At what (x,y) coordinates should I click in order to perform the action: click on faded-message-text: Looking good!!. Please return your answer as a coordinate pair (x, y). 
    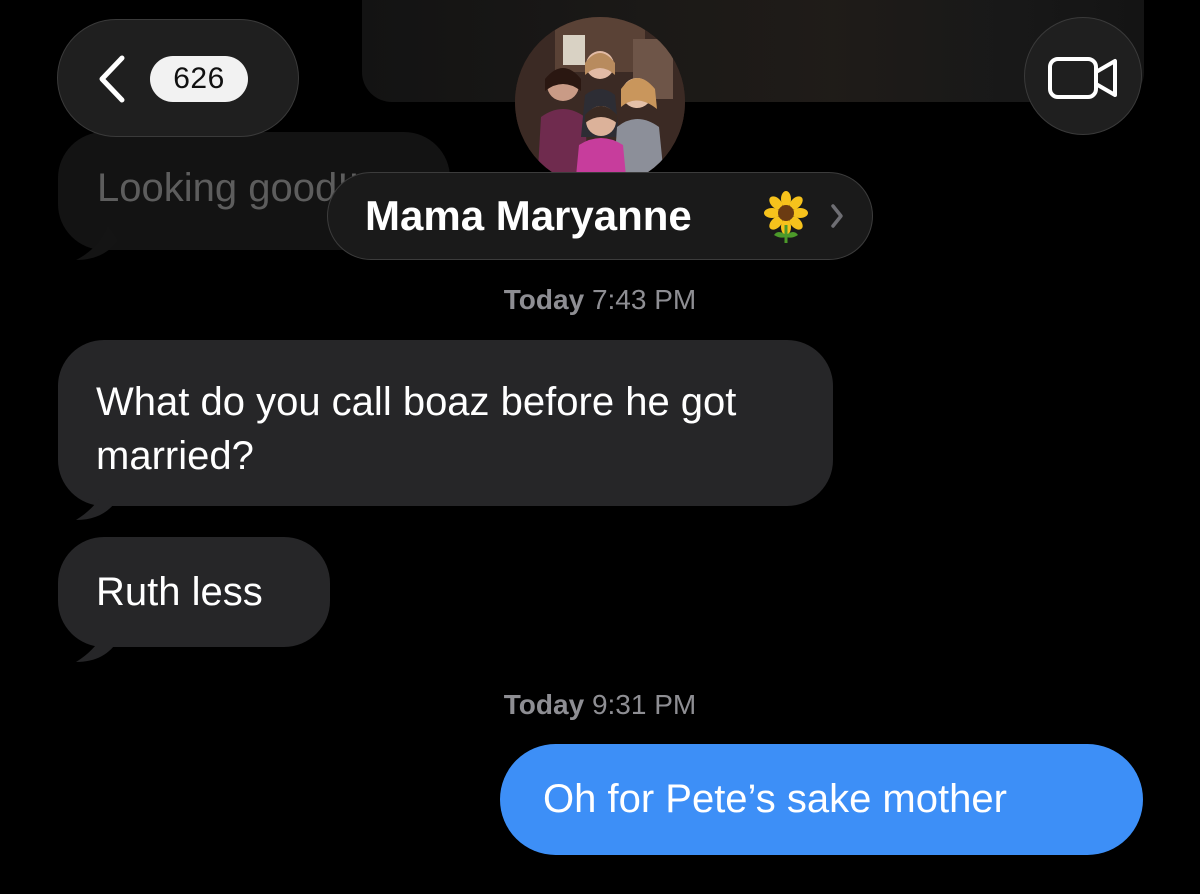
    Looking at the image, I should click on (228, 188).